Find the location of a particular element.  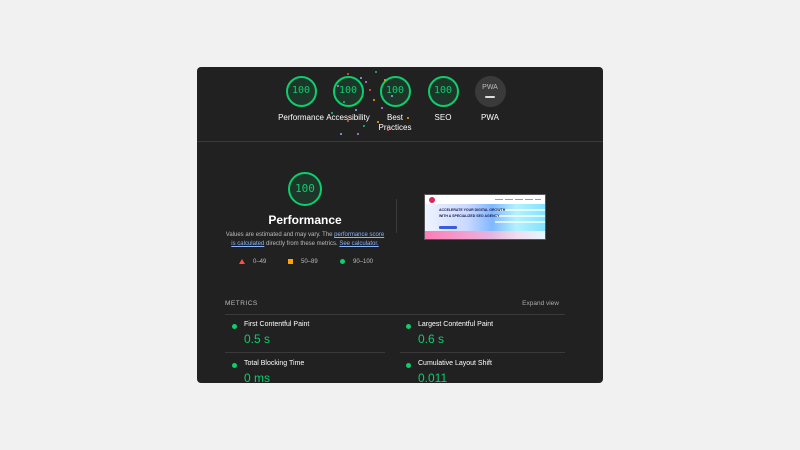

legend-good-label: 90–100 is located at coordinates (363, 262).